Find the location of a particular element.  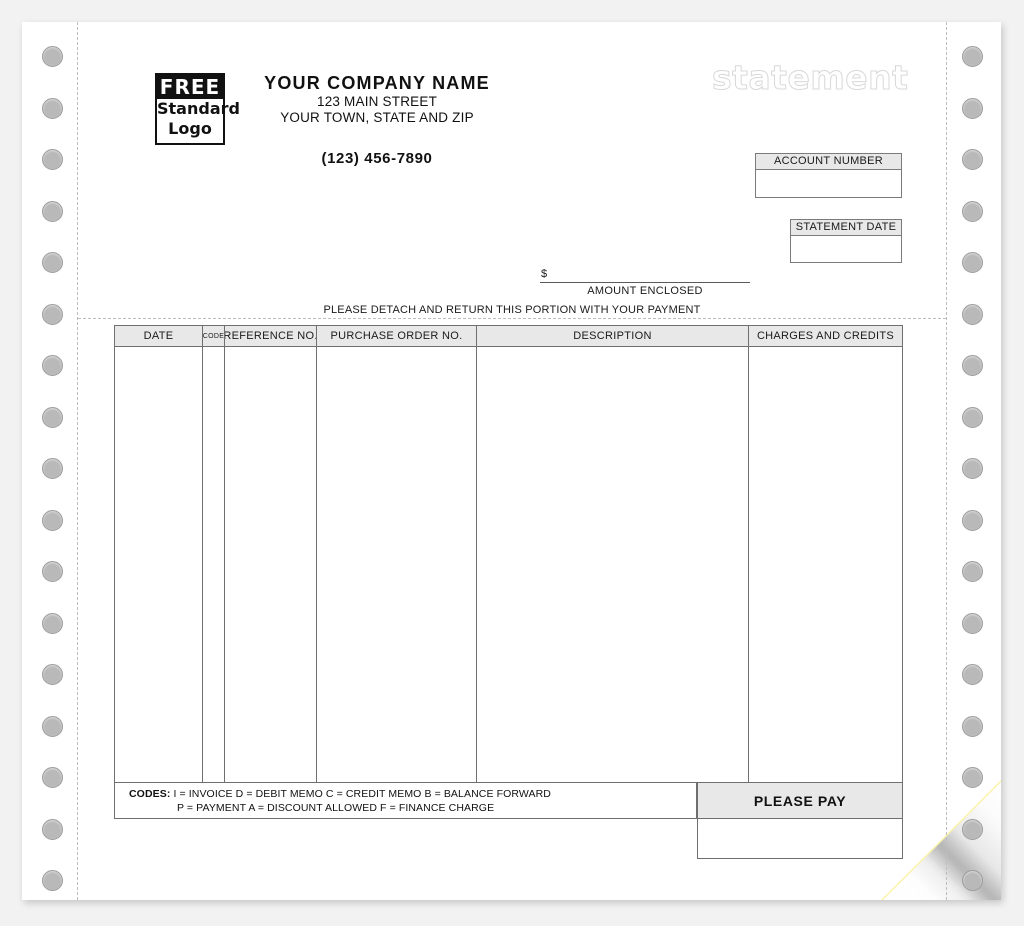

statement-watermark: statement is located at coordinates (810, 78).